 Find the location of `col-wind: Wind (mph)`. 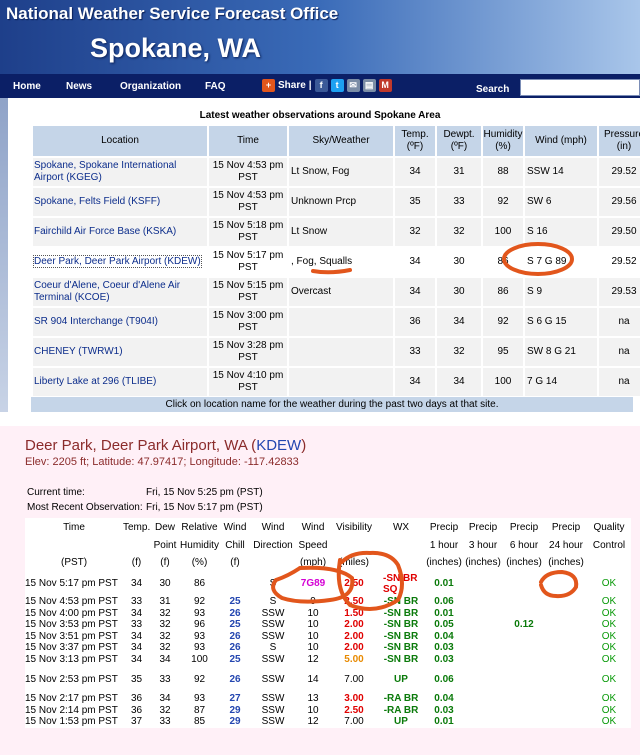

col-wind: Wind (mph) is located at coordinates (561, 141).